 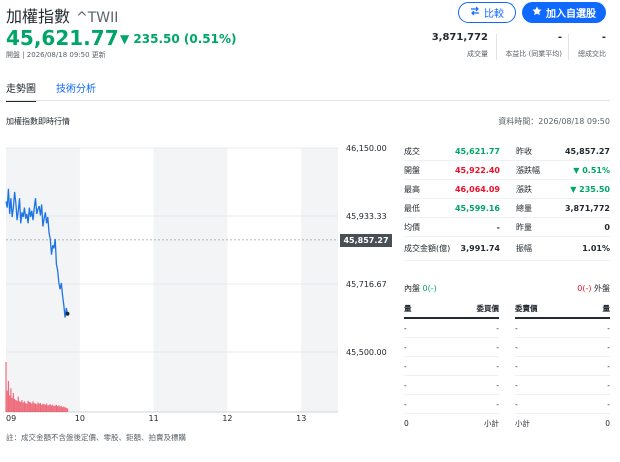 What do you see at coordinates (524, 248) in the screenshot?
I see `quote-label: 振幅` at bounding box center [524, 248].